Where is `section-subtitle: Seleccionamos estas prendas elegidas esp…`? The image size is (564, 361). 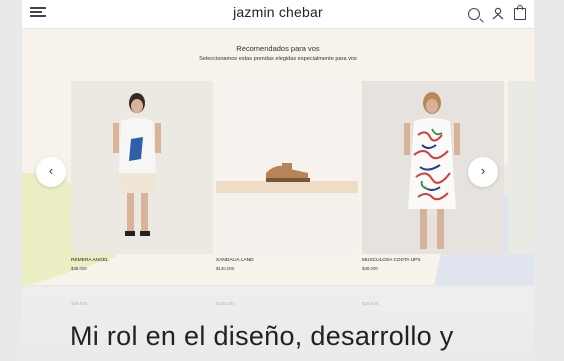 section-subtitle: Seleccionamos estas prendas elegidas esp… is located at coordinates (278, 59).